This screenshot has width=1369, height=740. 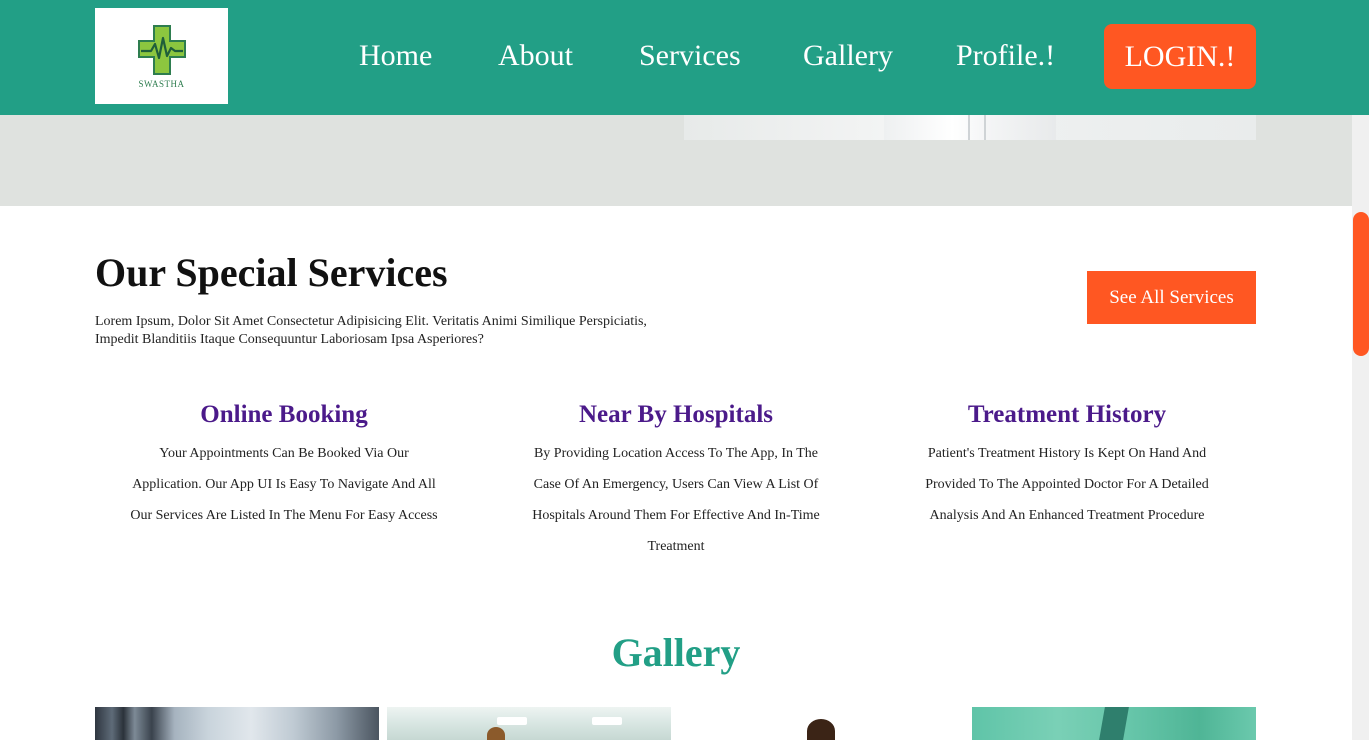 I want to click on logo: SWASTHA, so click(x=161, y=56).